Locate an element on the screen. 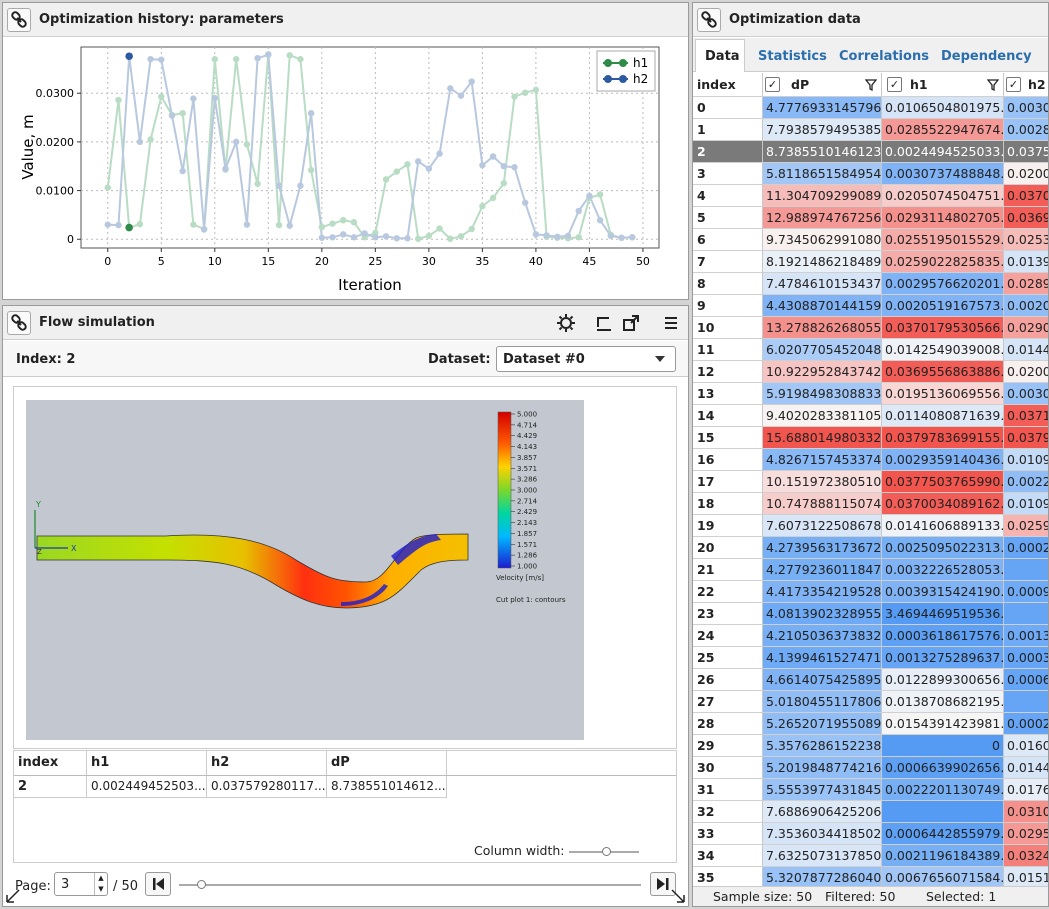 This screenshot has width=1049, height=909. spin-down-button: ▼ is located at coordinates (100, 889).